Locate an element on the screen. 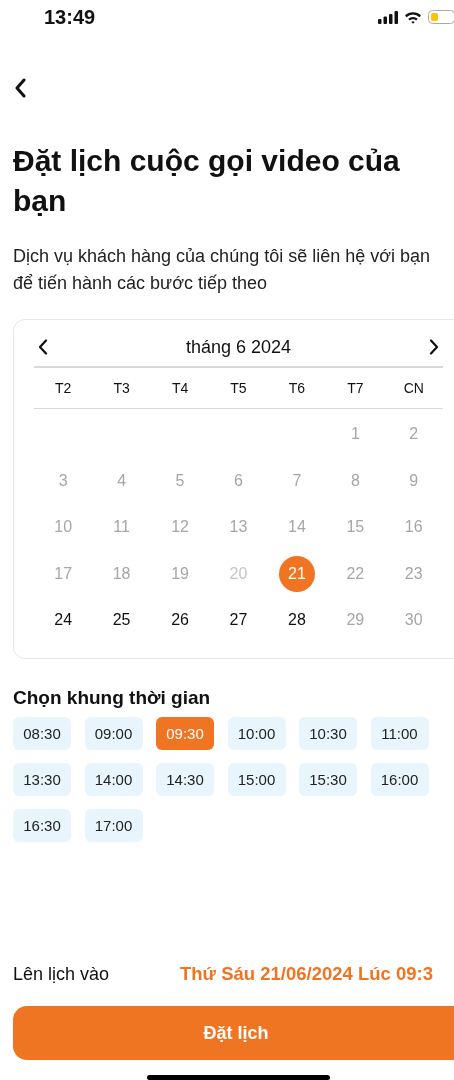 This screenshot has width=454, height=1080. schedule-label: Lên lịch vào is located at coordinates (62, 974).